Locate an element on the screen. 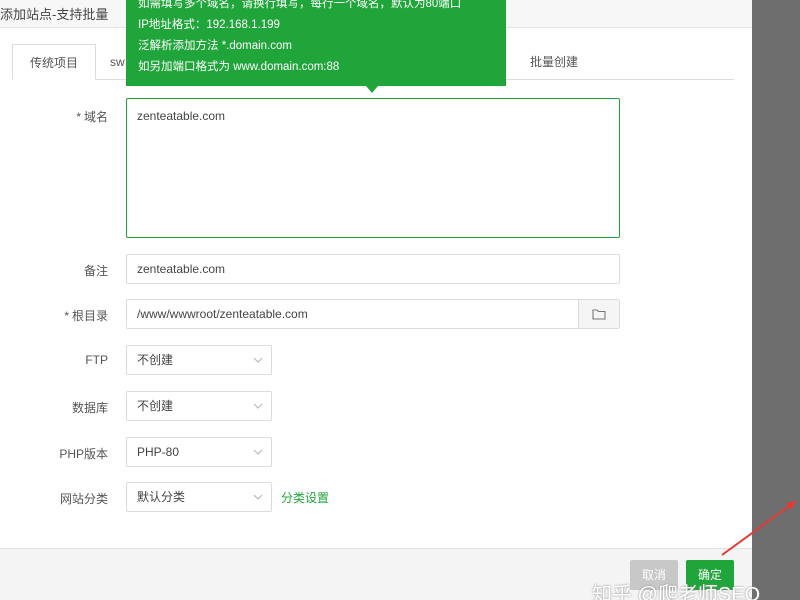 This screenshot has width=800, height=600. tooltip-line: 如需填写多个域名，请换行填写，每行一个域名，默认为80端口 is located at coordinates (300, 5).